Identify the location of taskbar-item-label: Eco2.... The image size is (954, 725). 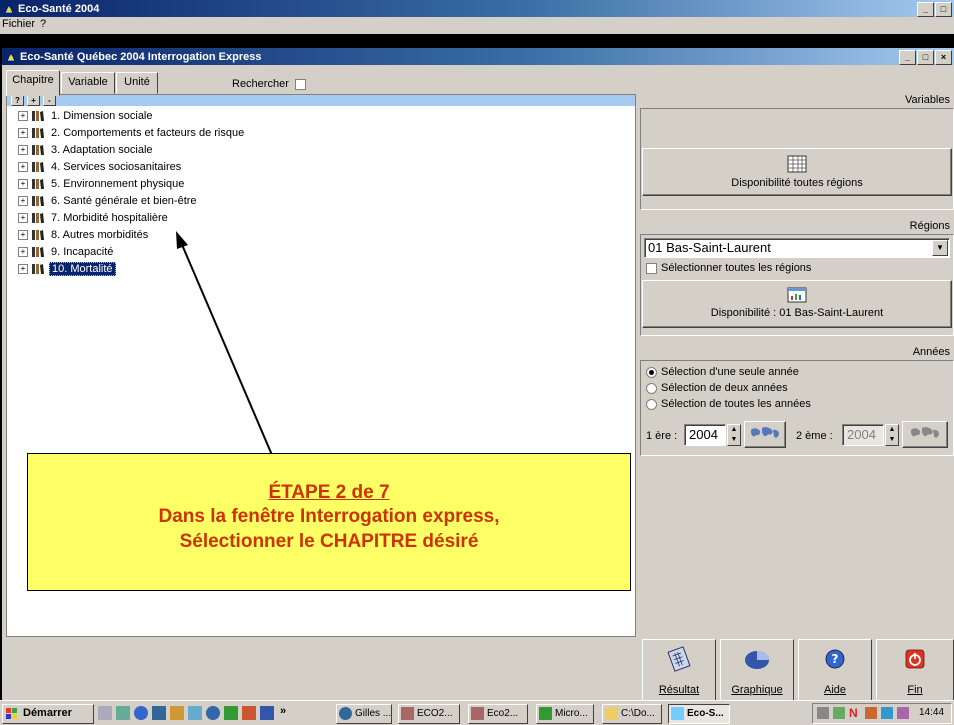
(503, 713).